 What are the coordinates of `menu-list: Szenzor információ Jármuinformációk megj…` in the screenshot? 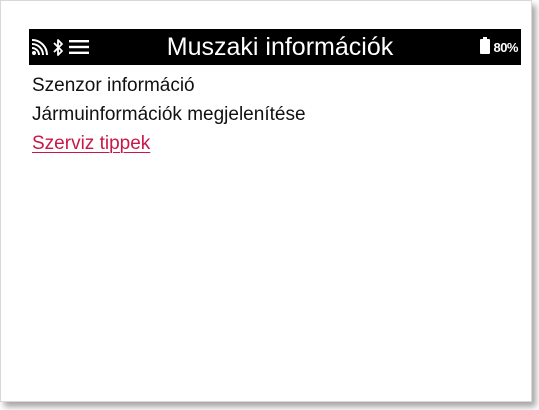 It's located at (169, 114).